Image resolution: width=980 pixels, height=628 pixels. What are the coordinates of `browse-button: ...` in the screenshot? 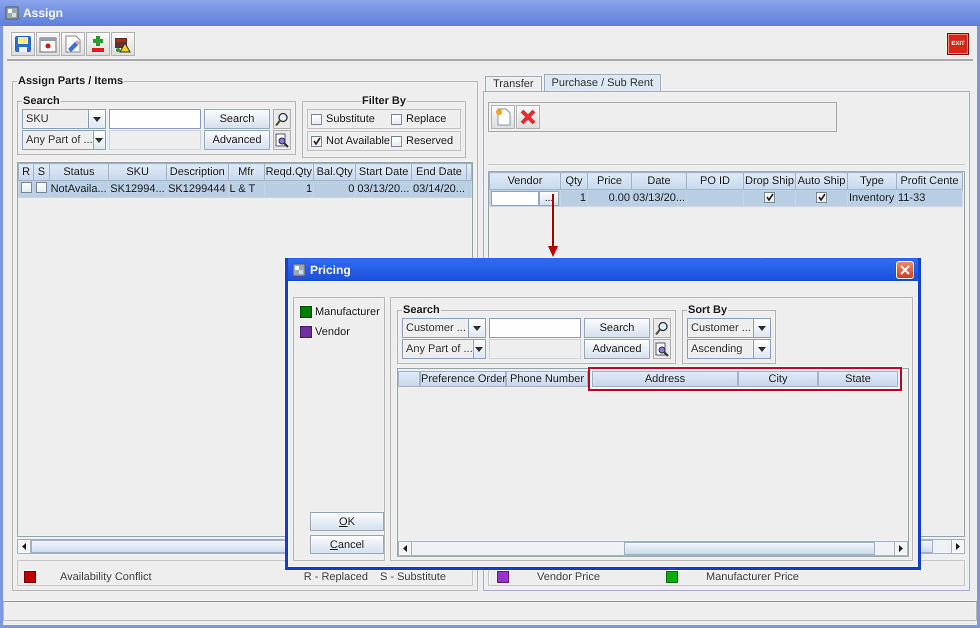 It's located at (549, 198).